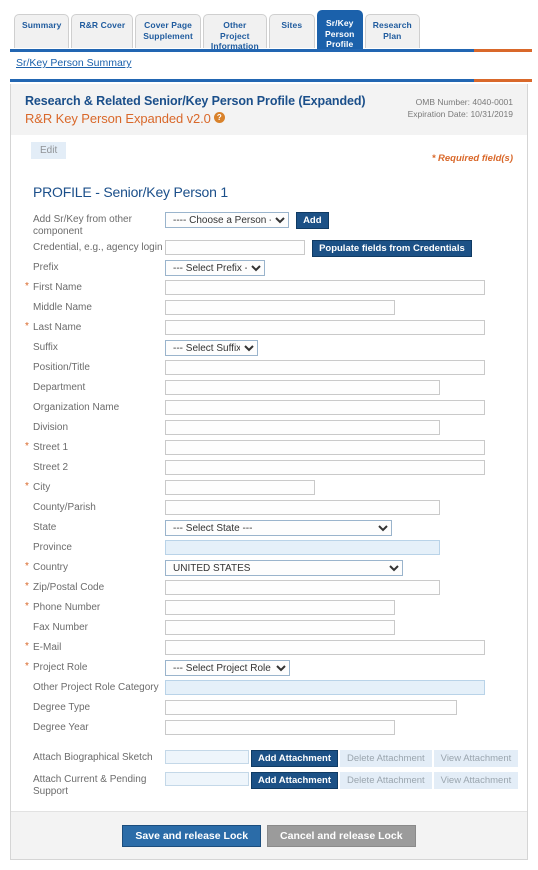  I want to click on organization-name-input, so click(325, 407).